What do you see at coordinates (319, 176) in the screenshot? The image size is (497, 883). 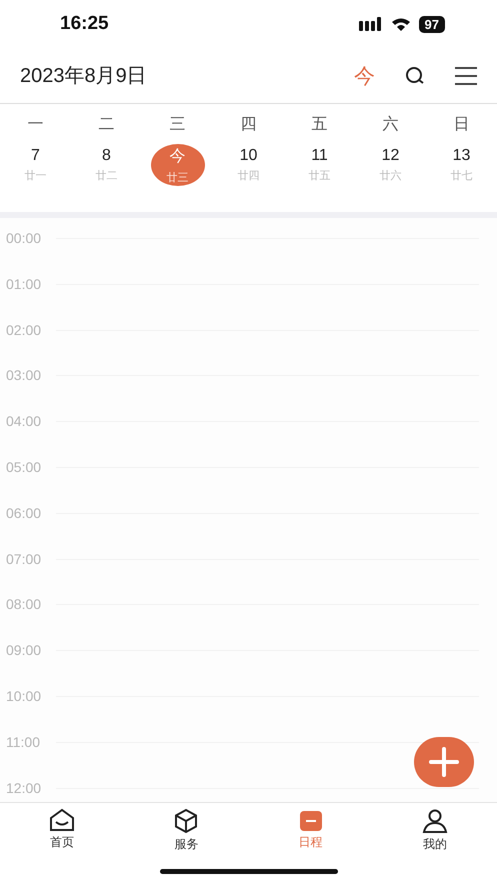 I see `lunar-date: 廿五` at bounding box center [319, 176].